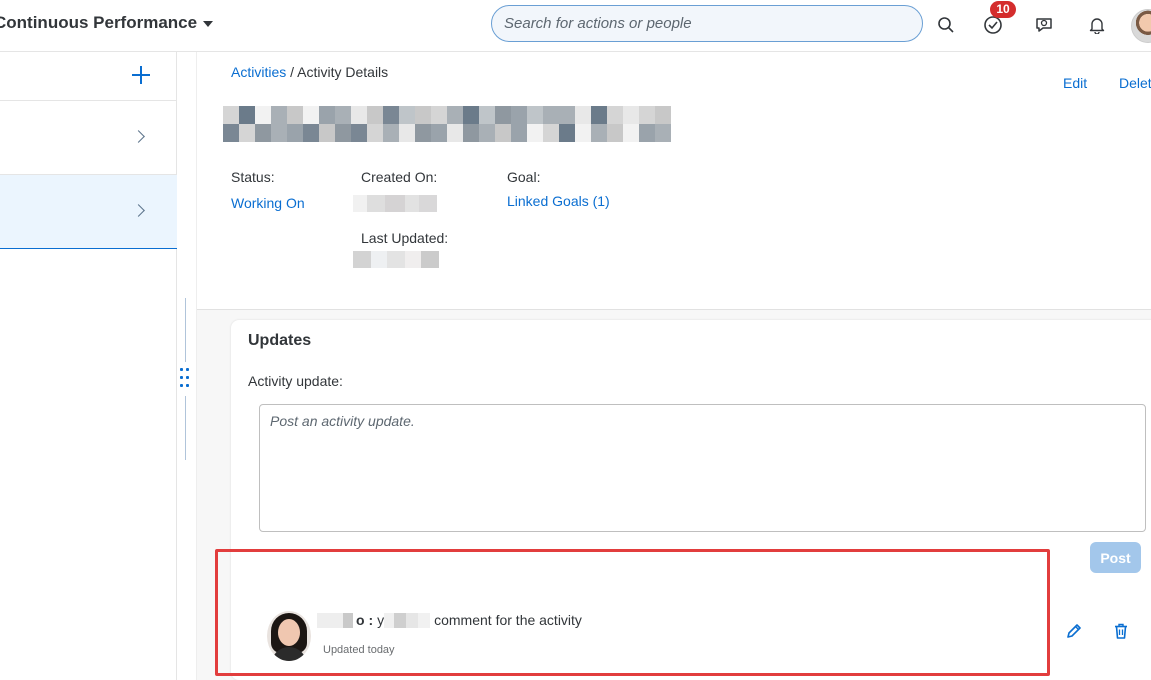 This screenshot has height=680, width=1151. I want to click on app-title-menu: Continuous Performance, so click(107, 23).